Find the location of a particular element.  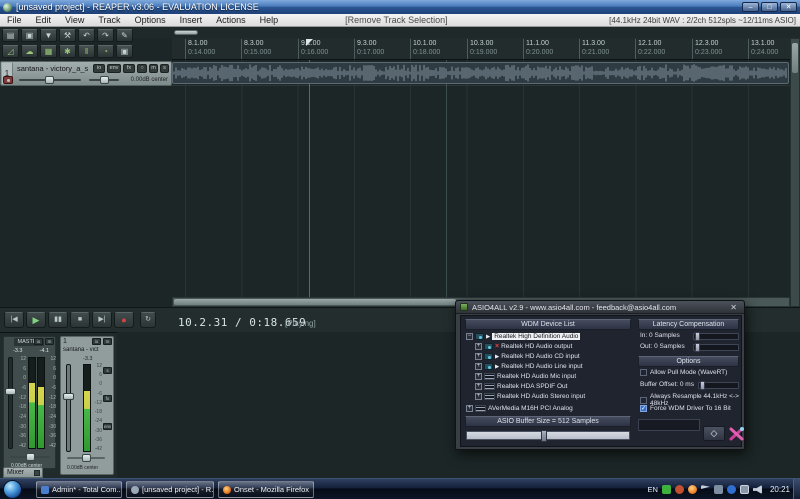

volume-handle is located at coordinates (49, 80).